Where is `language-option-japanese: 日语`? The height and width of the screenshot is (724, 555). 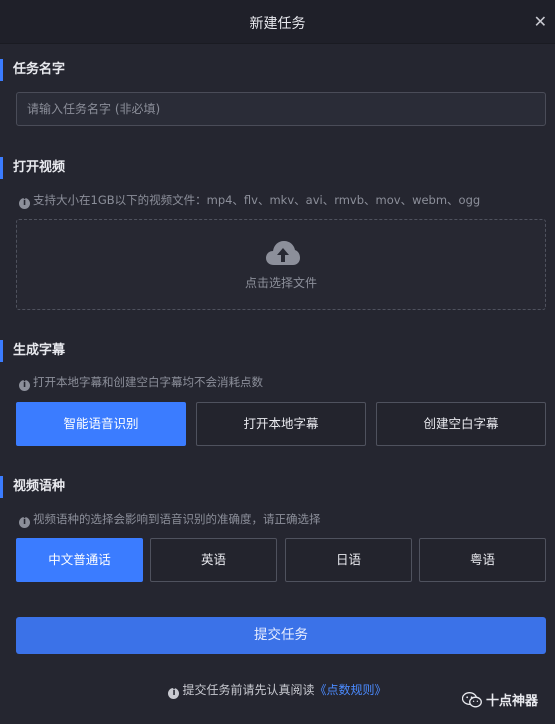
language-option-japanese: 日语 is located at coordinates (348, 560).